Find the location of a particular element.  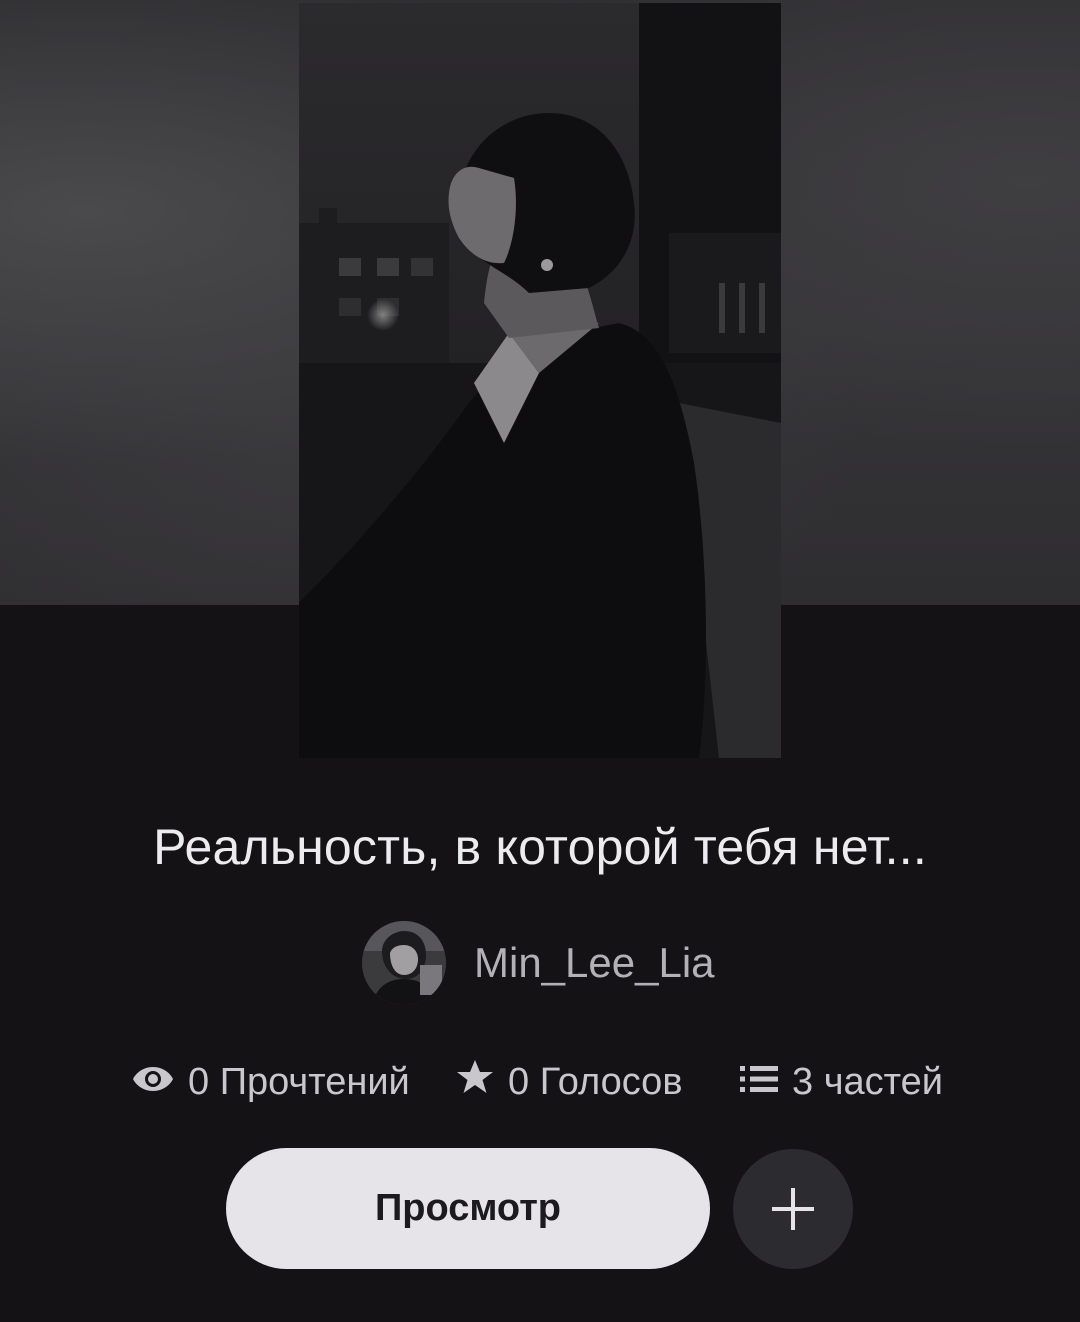

parts-stat: 3 частей is located at coordinates (841, 1082).